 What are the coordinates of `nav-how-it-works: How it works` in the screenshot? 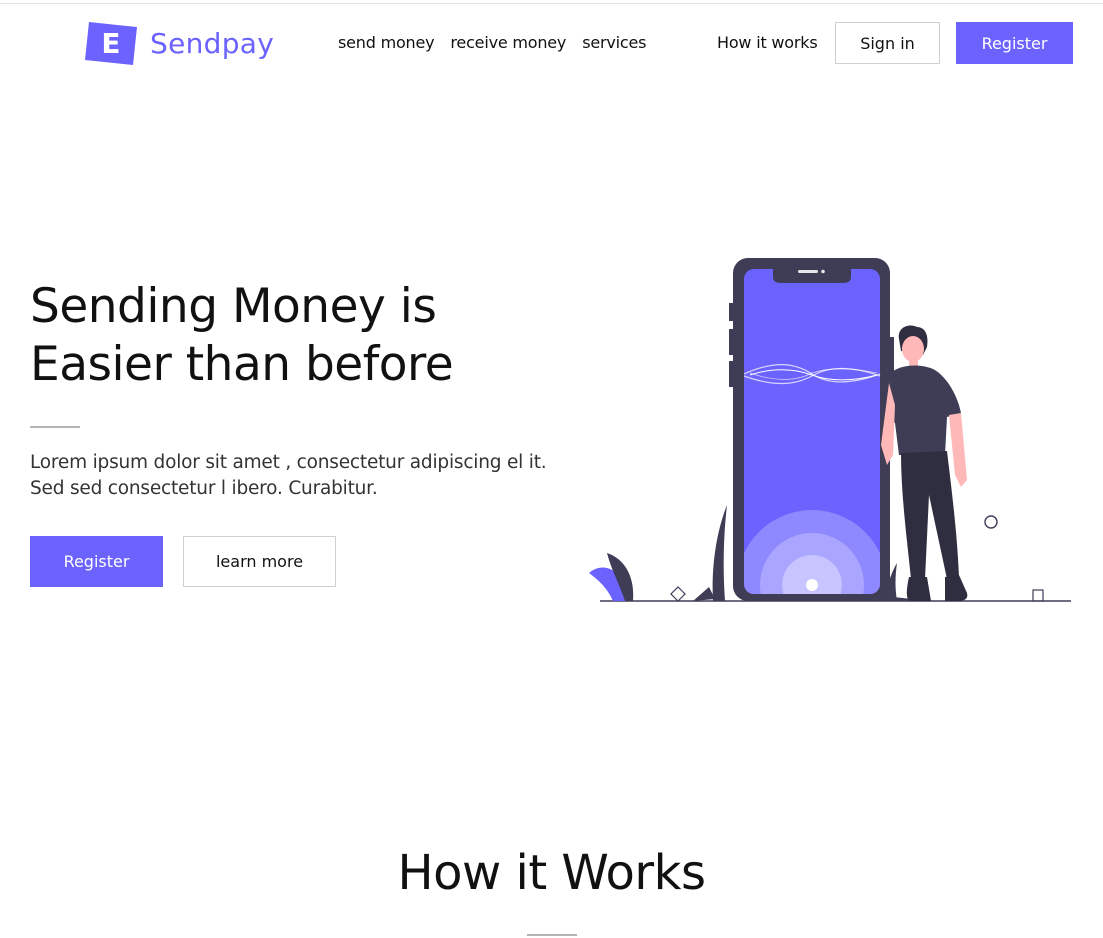 It's located at (767, 42).